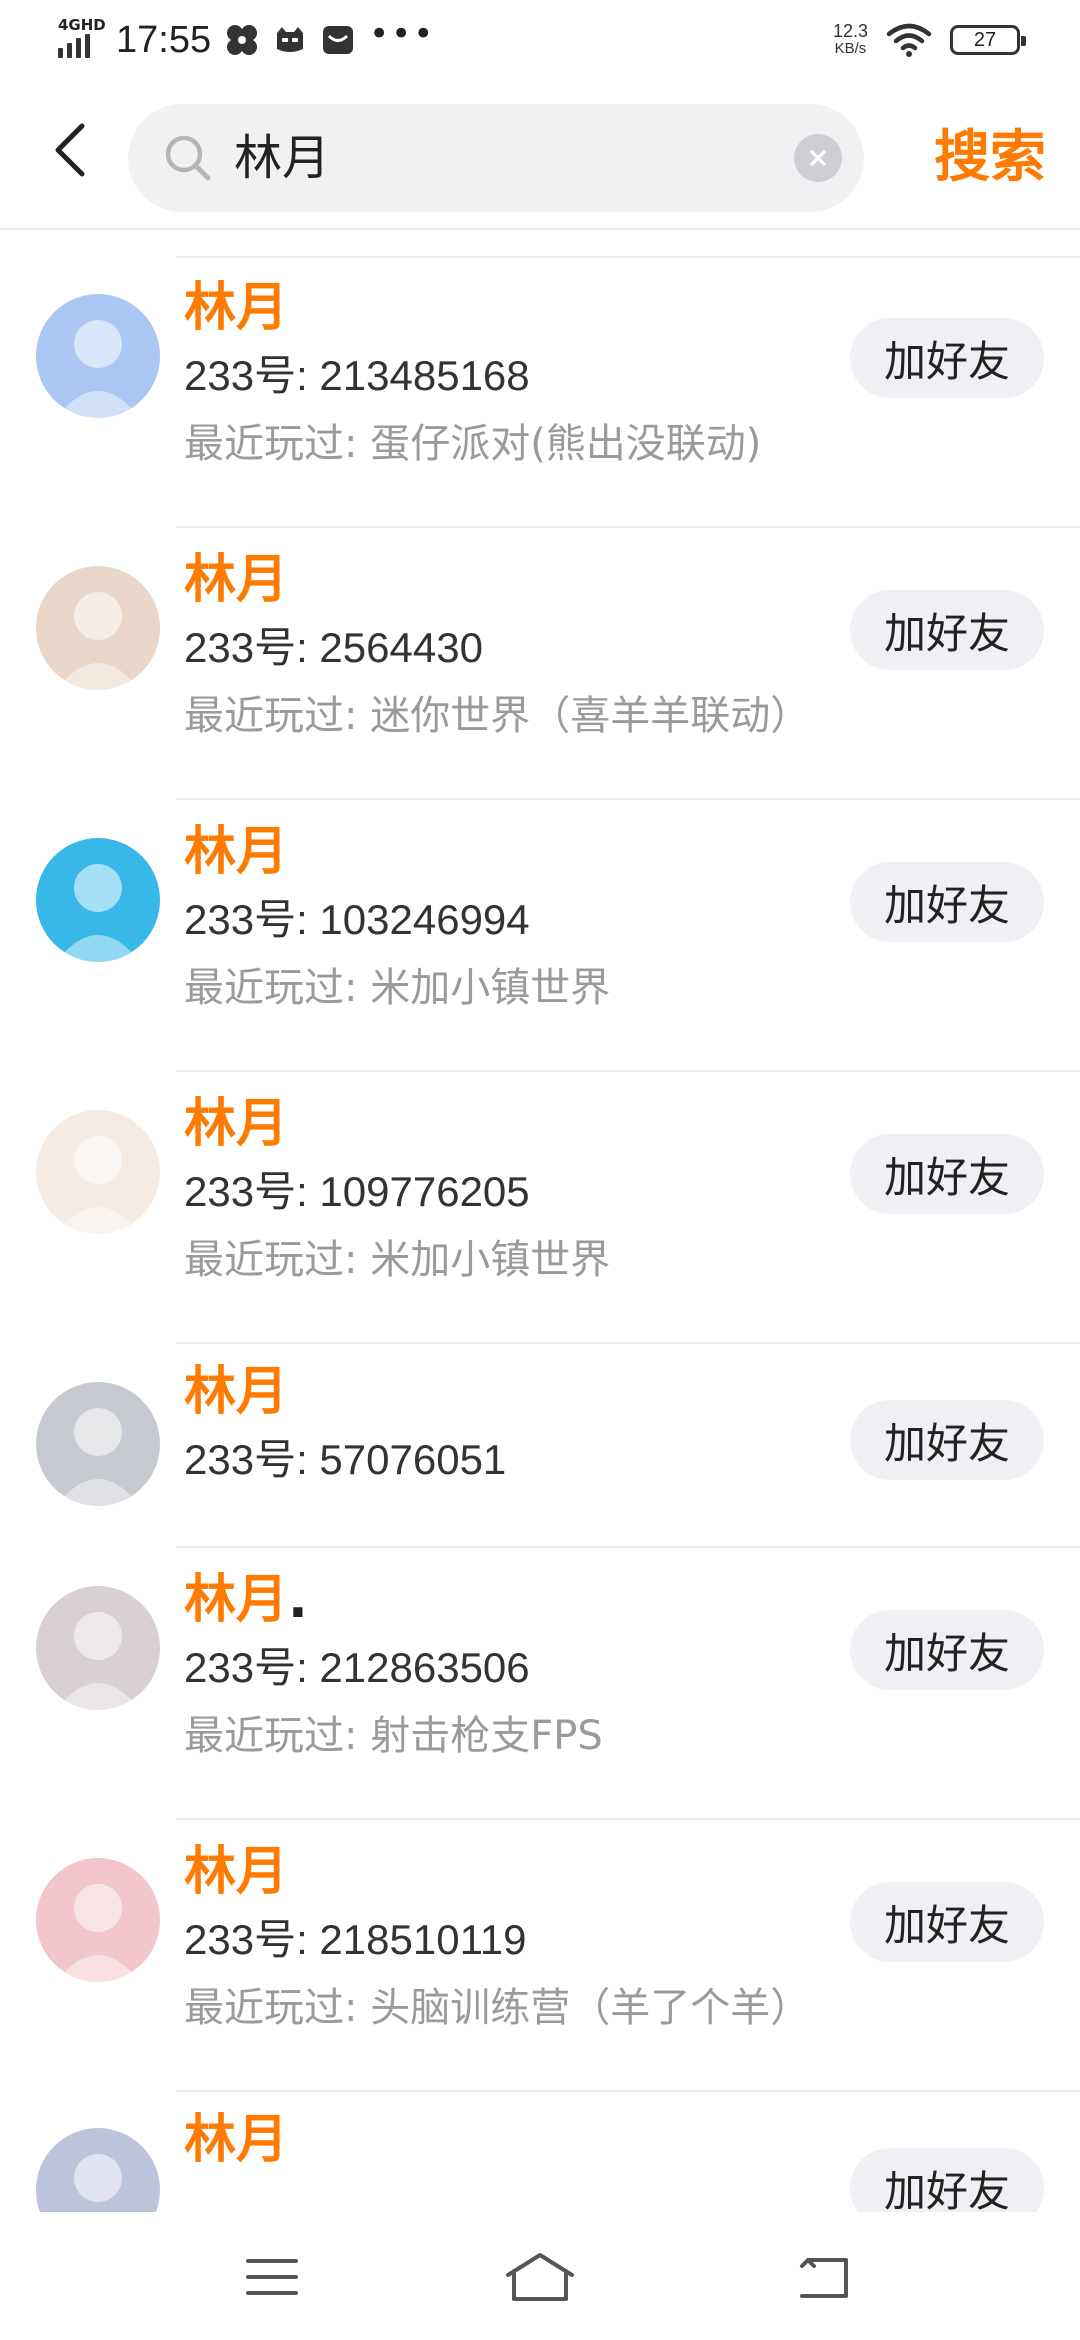  Describe the element at coordinates (345, 1459) in the screenshot. I see `user-id: 233号: 57076051` at that location.